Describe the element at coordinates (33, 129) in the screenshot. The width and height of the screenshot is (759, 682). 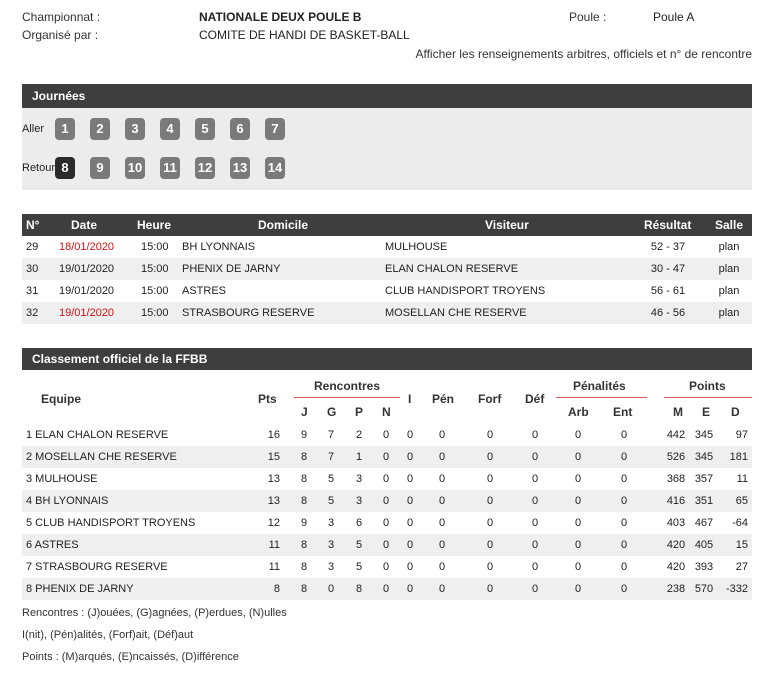
I see `aller-label: Aller` at that location.